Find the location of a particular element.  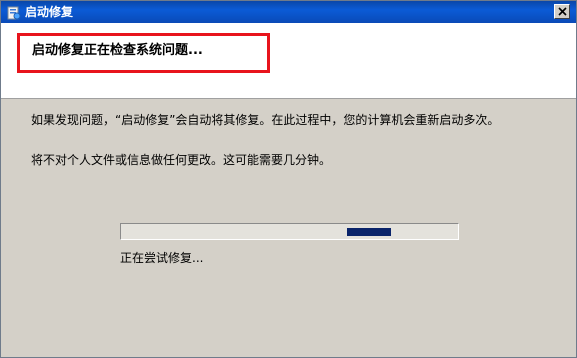

close-button is located at coordinates (562, 11).